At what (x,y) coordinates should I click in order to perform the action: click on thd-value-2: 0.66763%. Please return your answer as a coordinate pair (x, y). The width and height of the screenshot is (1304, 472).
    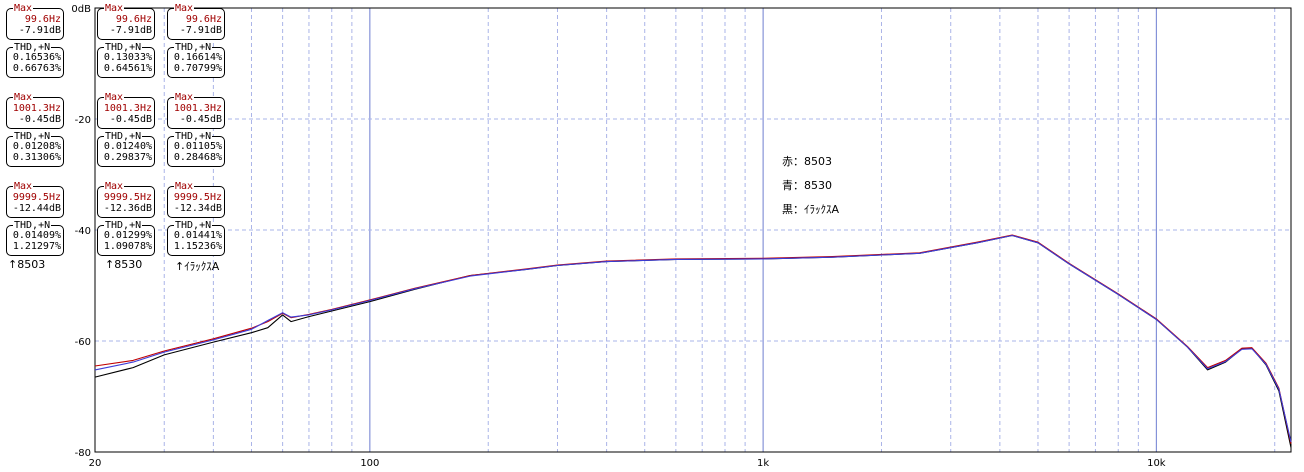
    Looking at the image, I should click on (36, 68).